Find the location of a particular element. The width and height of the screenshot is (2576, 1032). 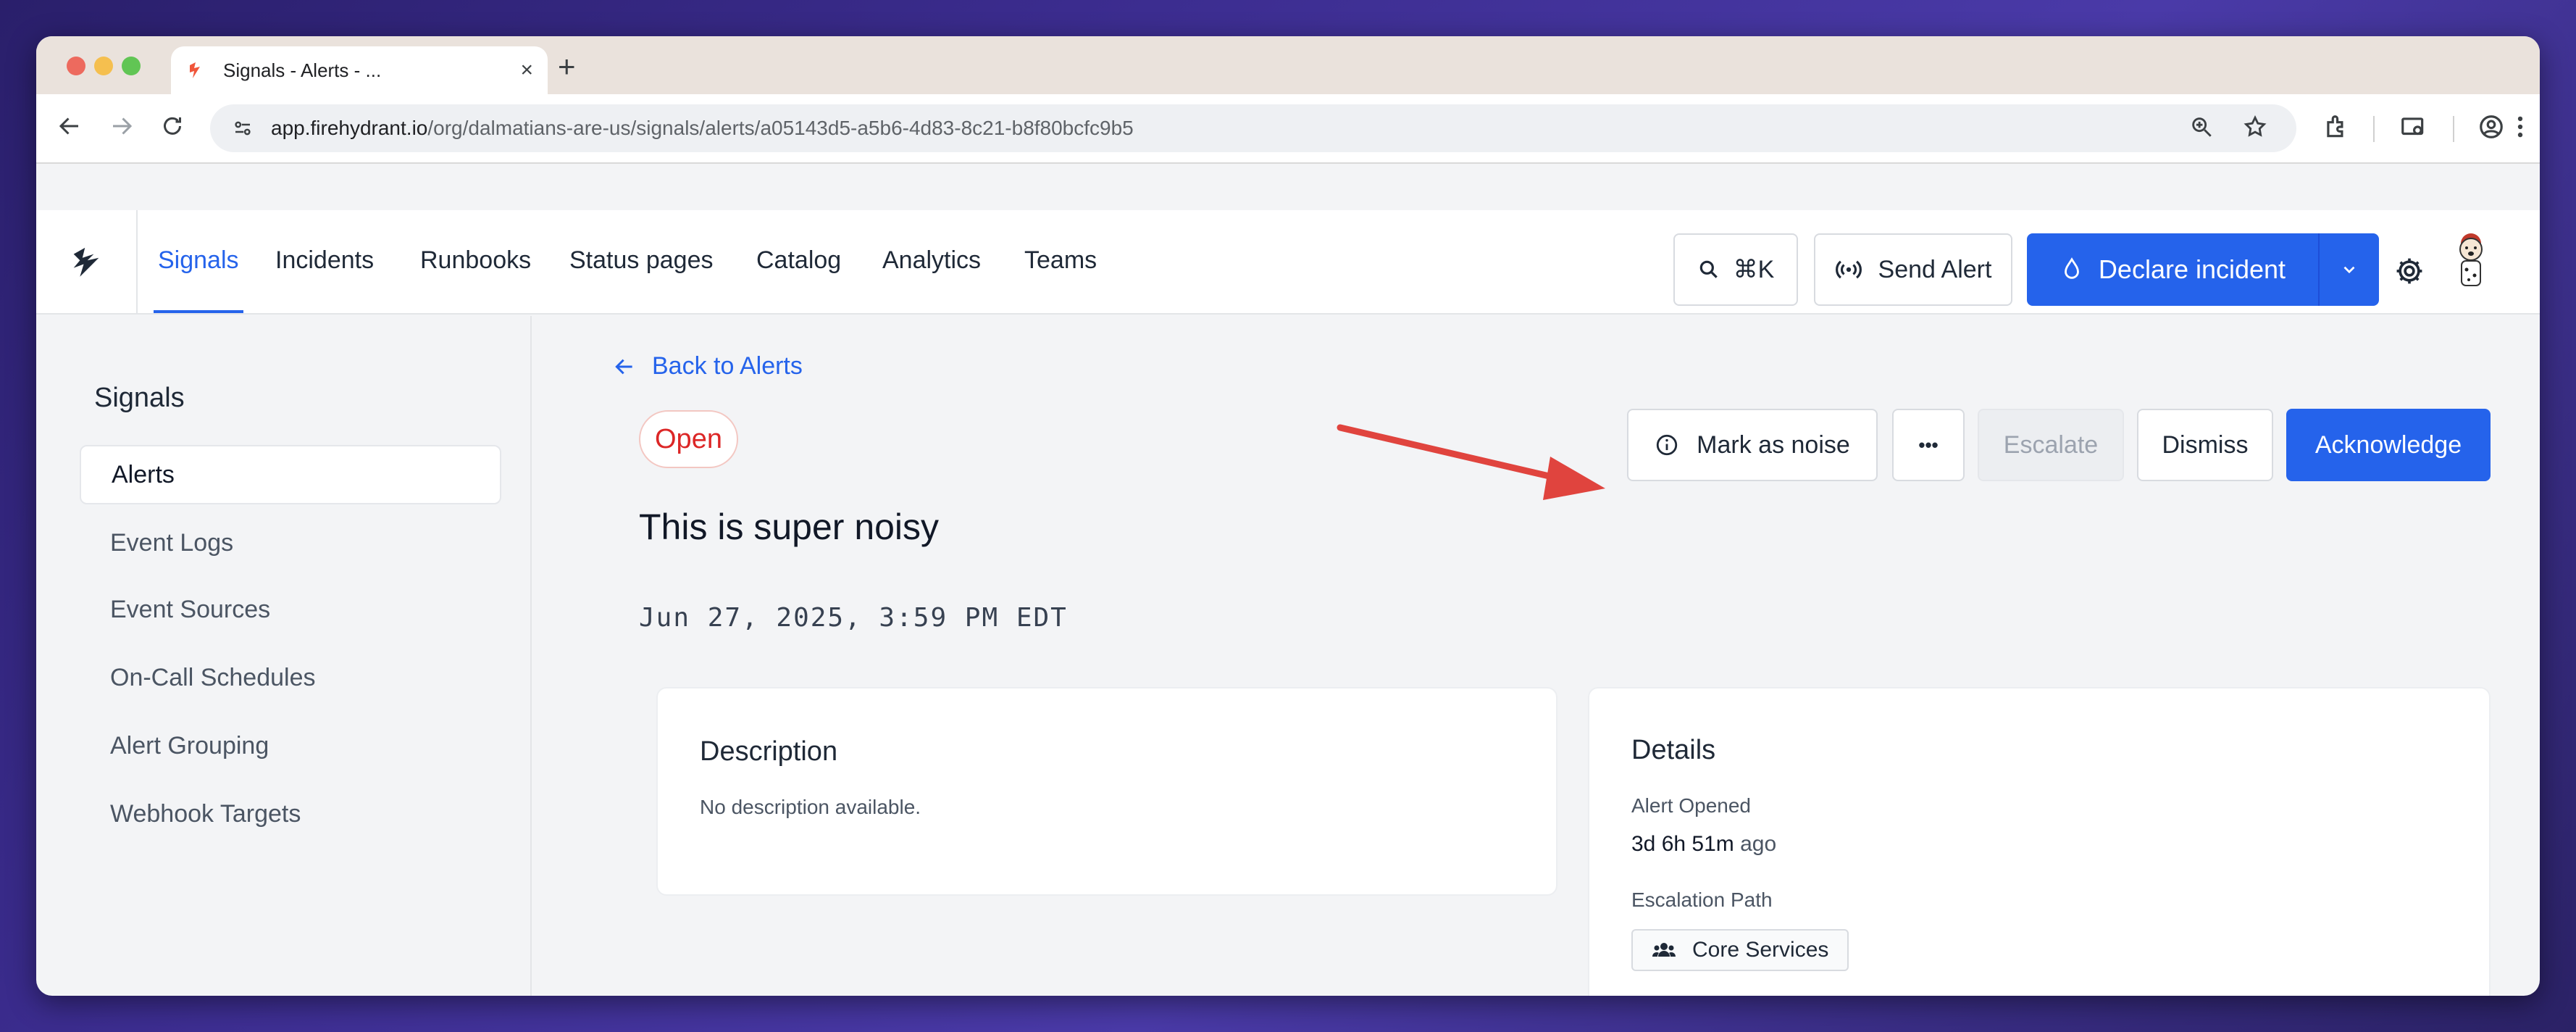

sidebar-item-event-sources: Event Sources is located at coordinates (290, 609).